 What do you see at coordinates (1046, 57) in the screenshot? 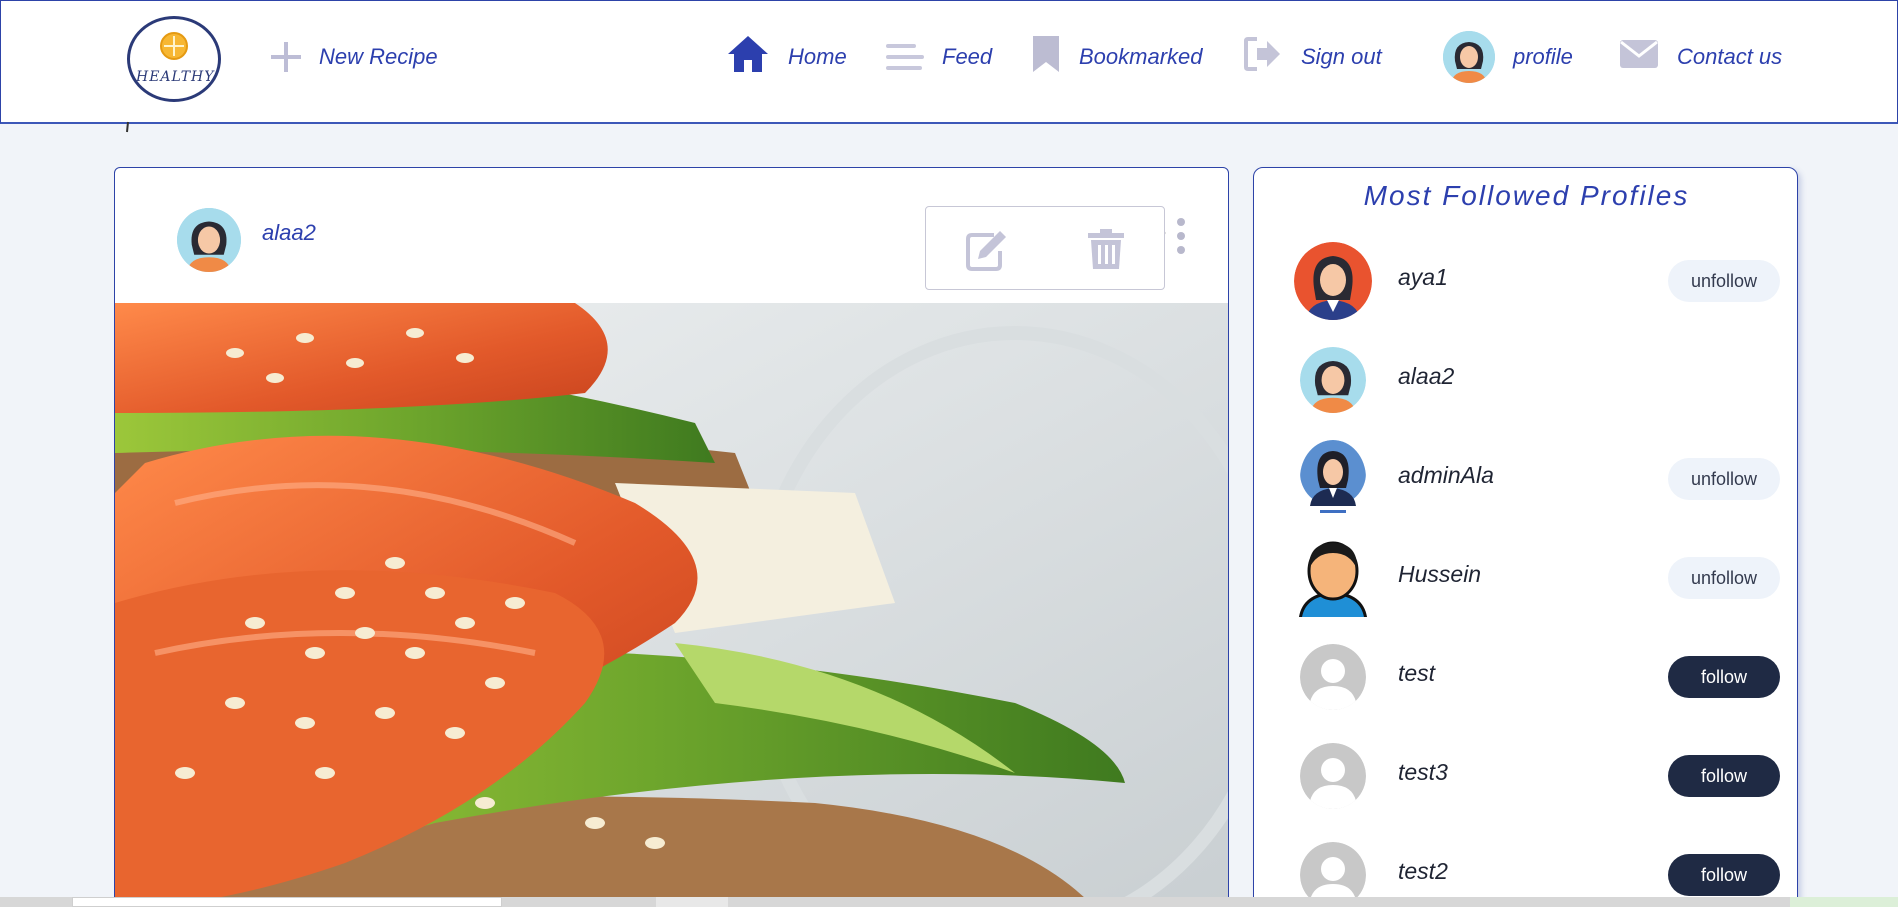
I see `bookmark-icon` at bounding box center [1046, 57].